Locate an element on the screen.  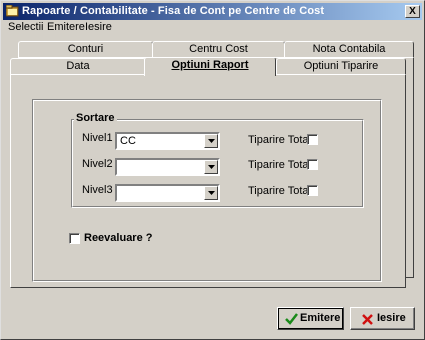
nivel3-select is located at coordinates (167, 193).